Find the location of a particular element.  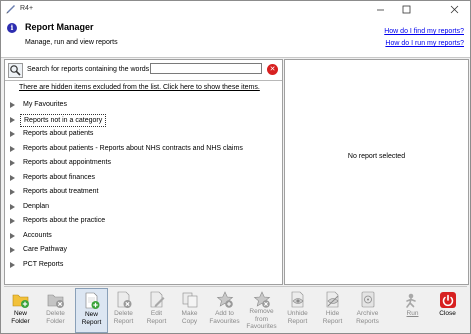

edit-report-label-2: Report is located at coordinates (156, 321).